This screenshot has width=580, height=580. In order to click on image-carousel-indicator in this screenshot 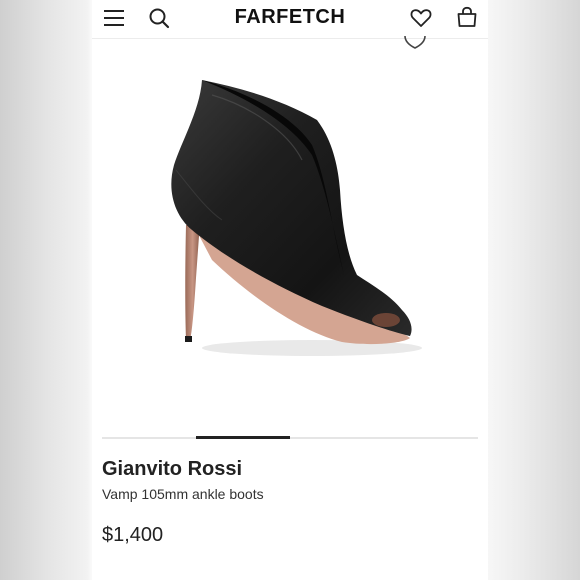, I will do `click(243, 437)`.